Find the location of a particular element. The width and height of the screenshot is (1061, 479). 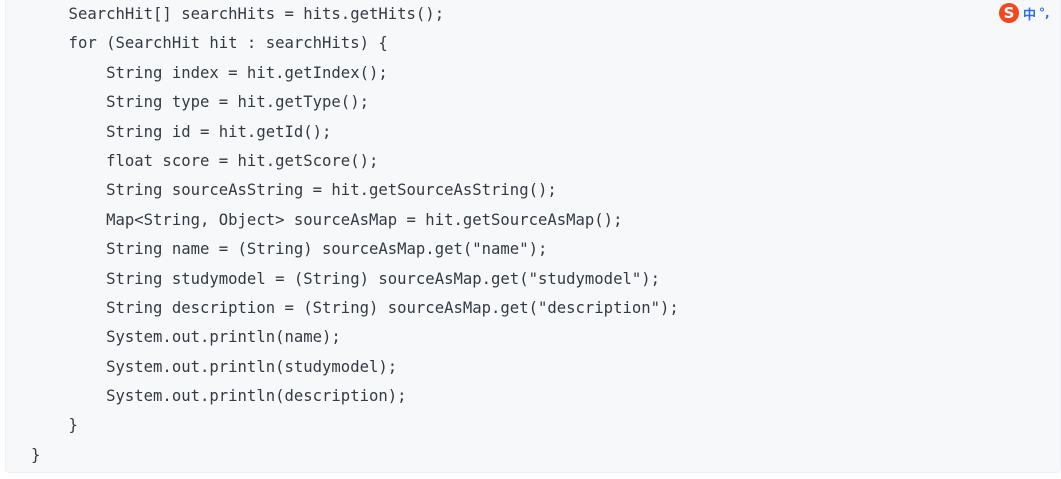

ime-punctuation-toggle: °, is located at coordinates (1044, 13).